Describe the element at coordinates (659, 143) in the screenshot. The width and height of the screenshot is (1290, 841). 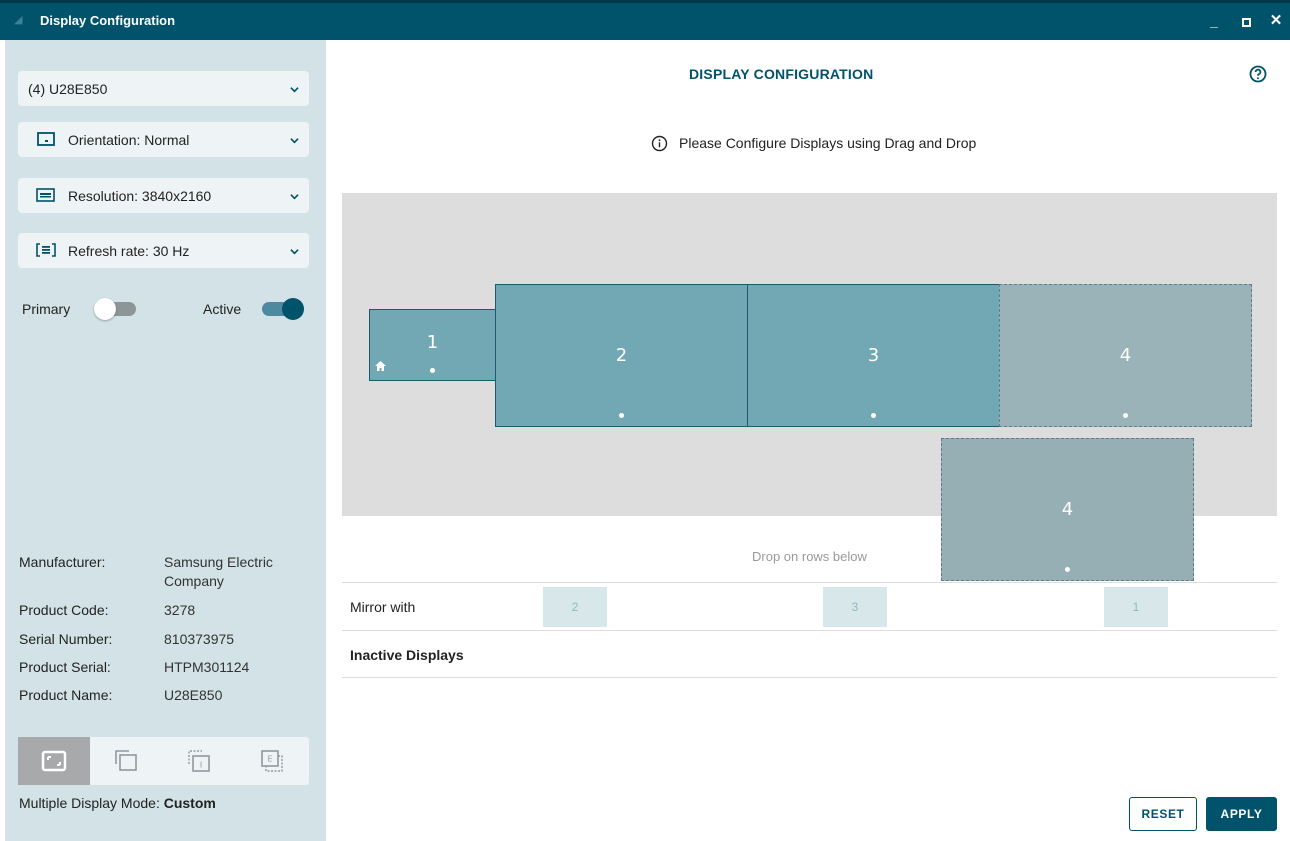
I see `info-icon` at that location.